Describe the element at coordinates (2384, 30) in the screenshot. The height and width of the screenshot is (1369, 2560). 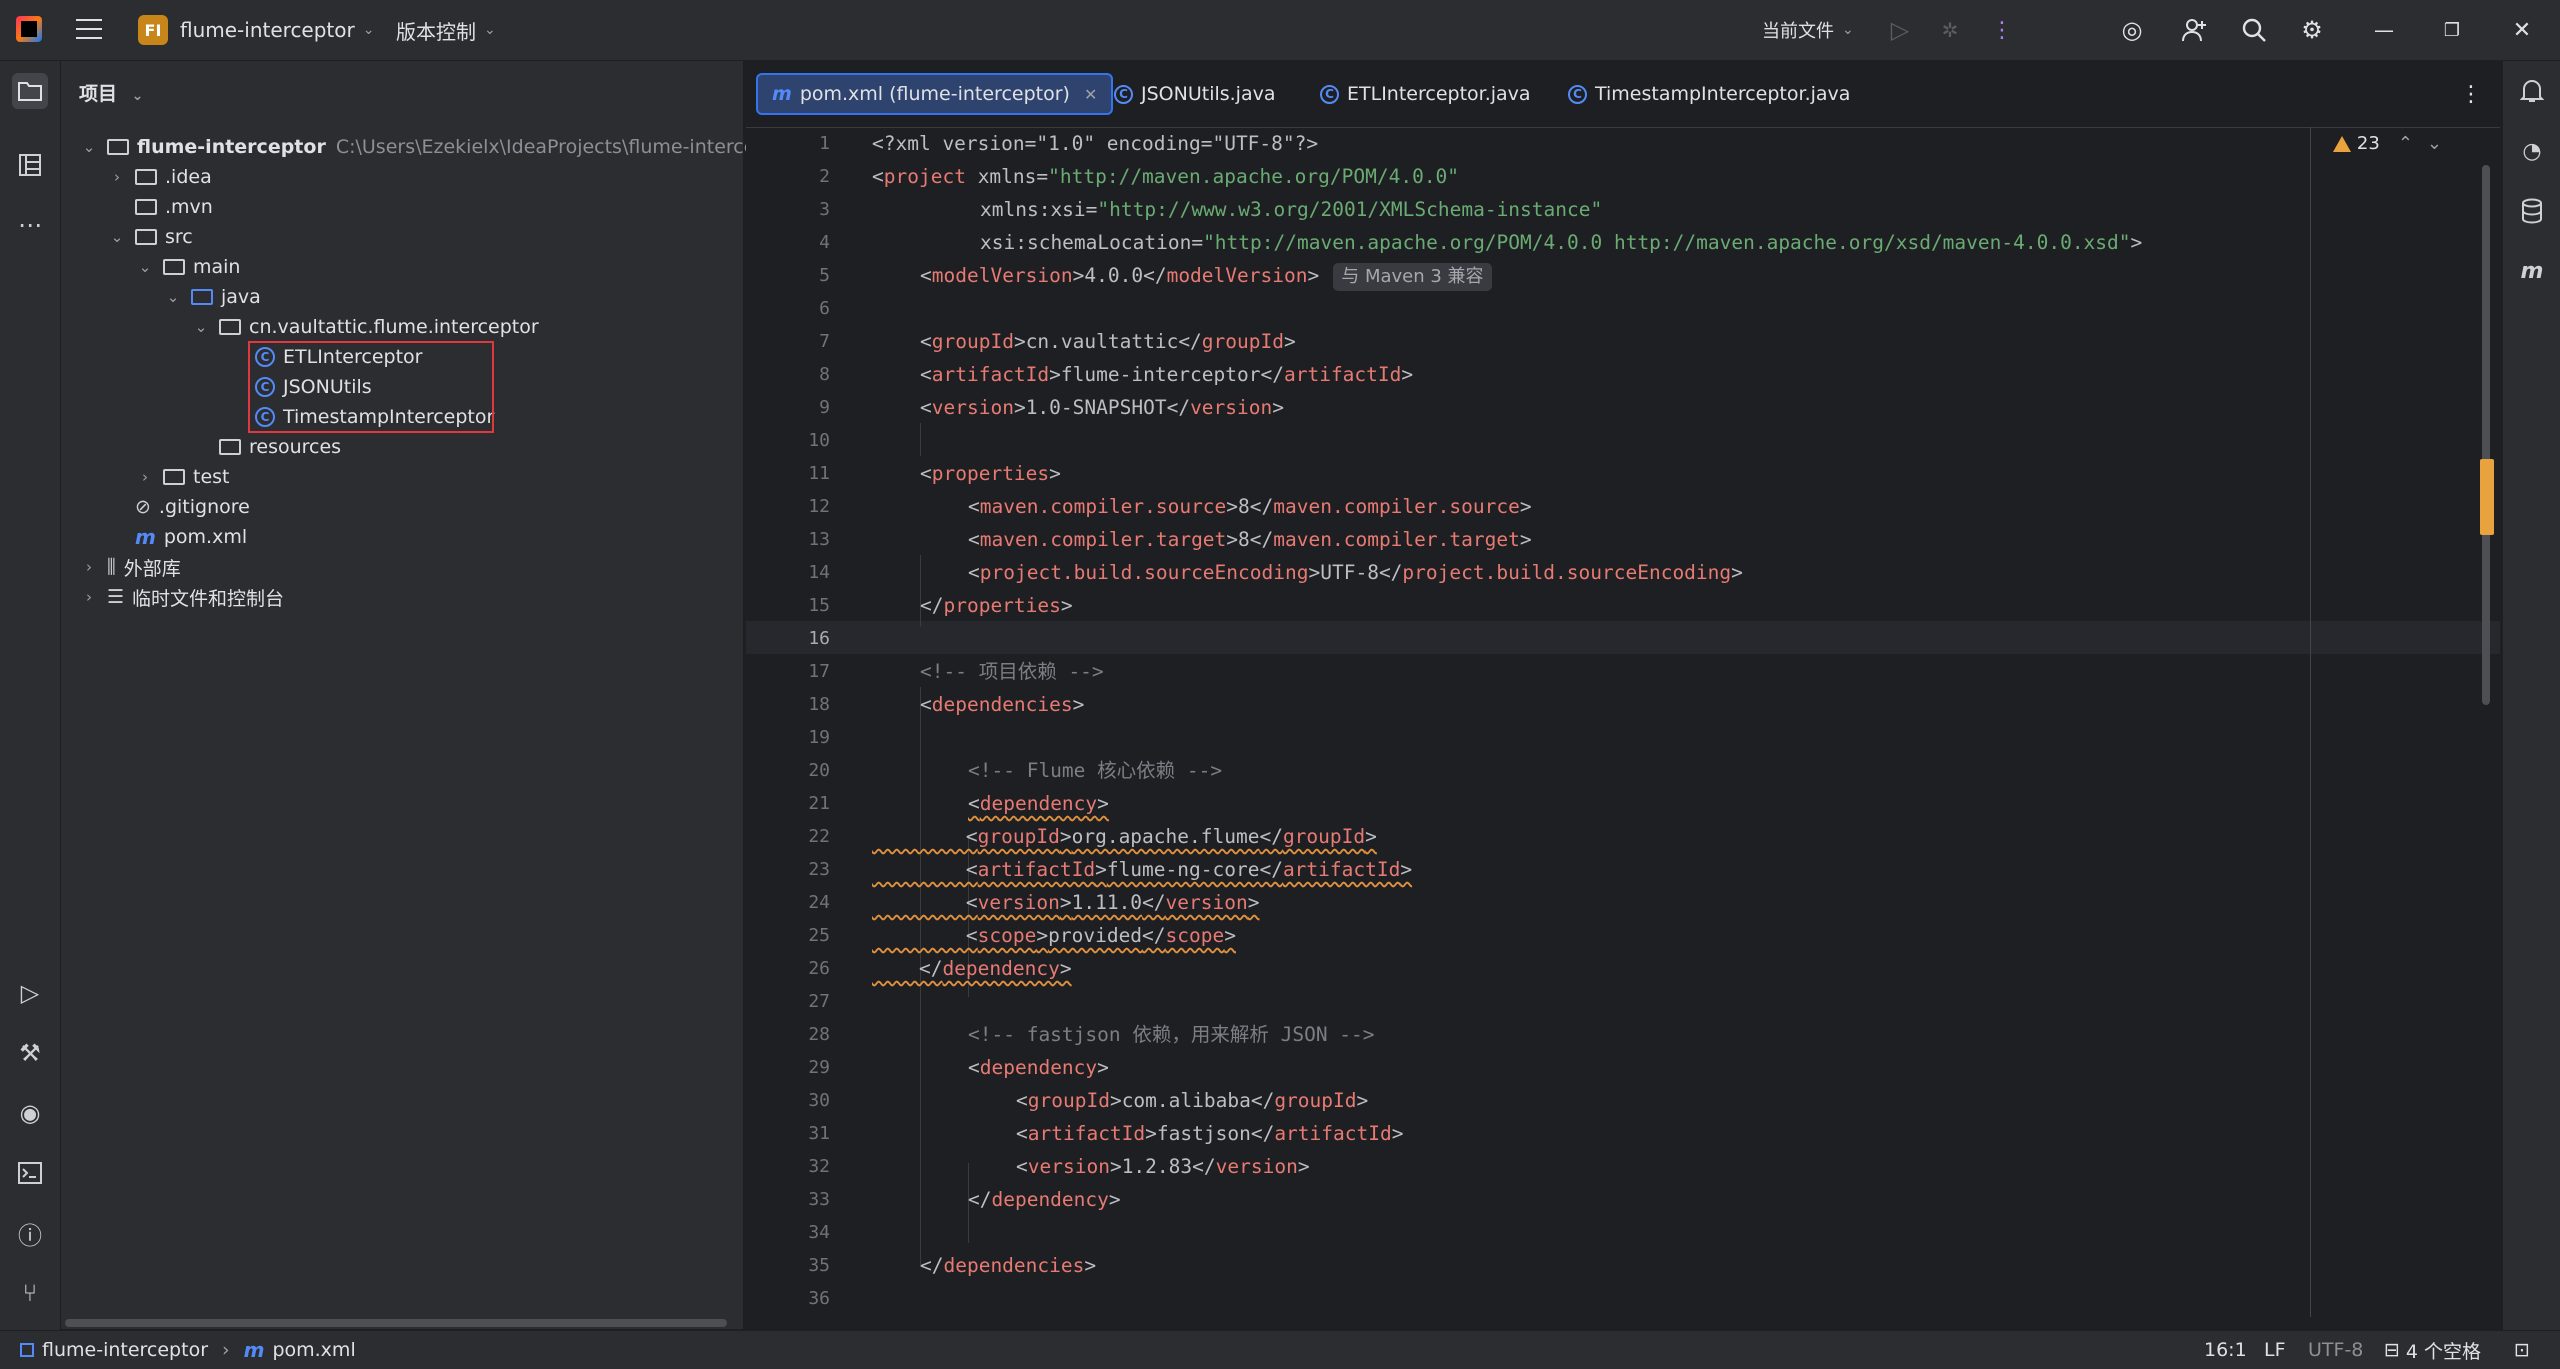
I see `minimize-icon: —` at that location.